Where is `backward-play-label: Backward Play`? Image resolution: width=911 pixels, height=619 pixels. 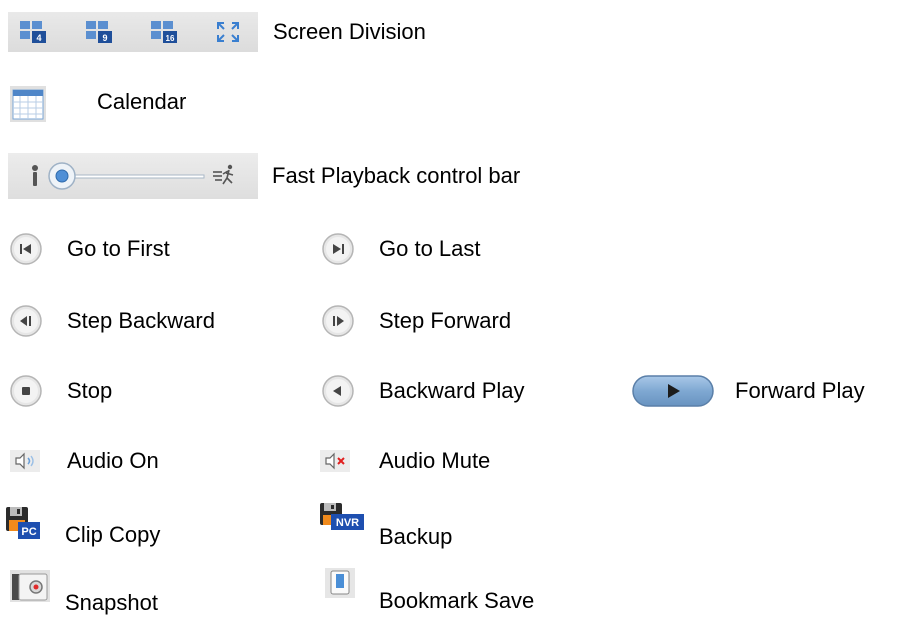 backward-play-label: Backward Play is located at coordinates (452, 390).